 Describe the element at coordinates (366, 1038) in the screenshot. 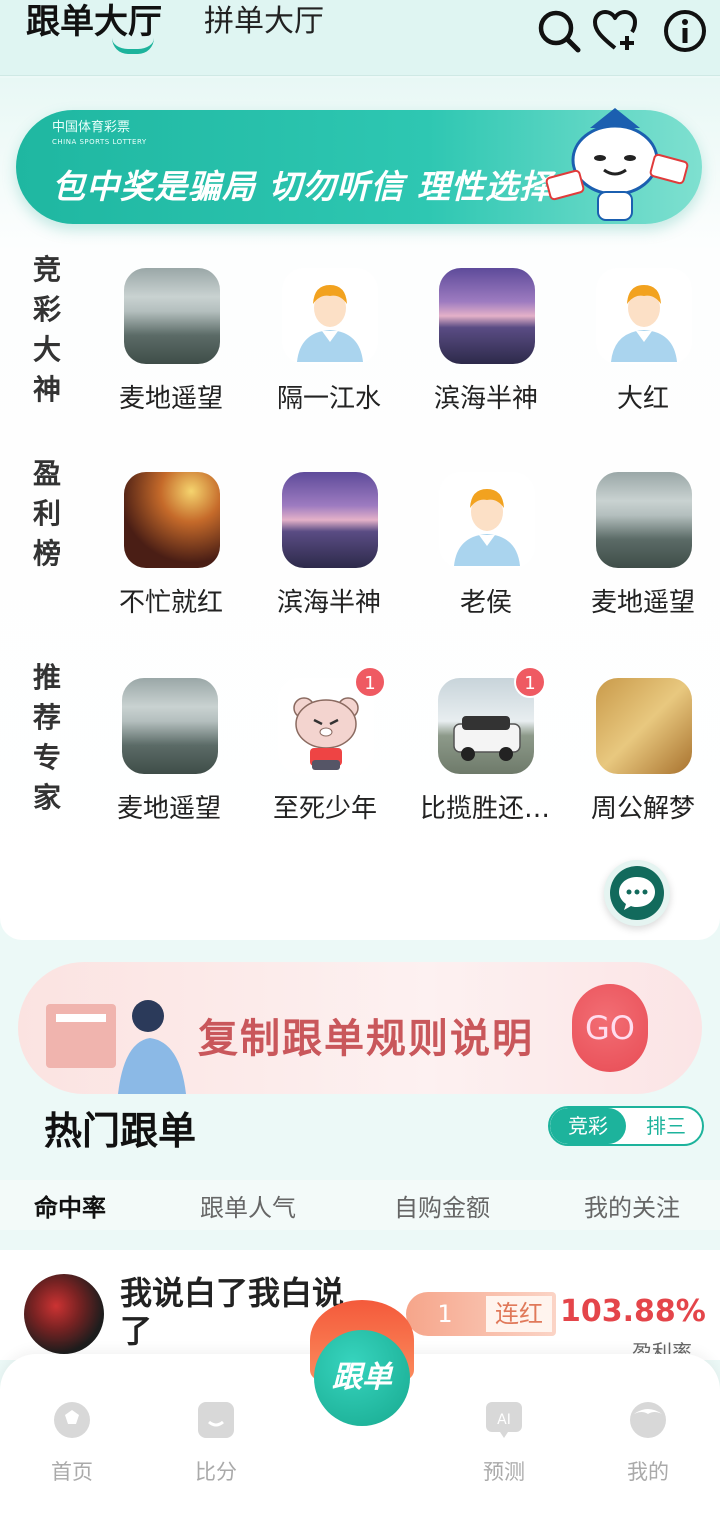

I see `rule-banner-text: 复制跟单规则说明` at that location.